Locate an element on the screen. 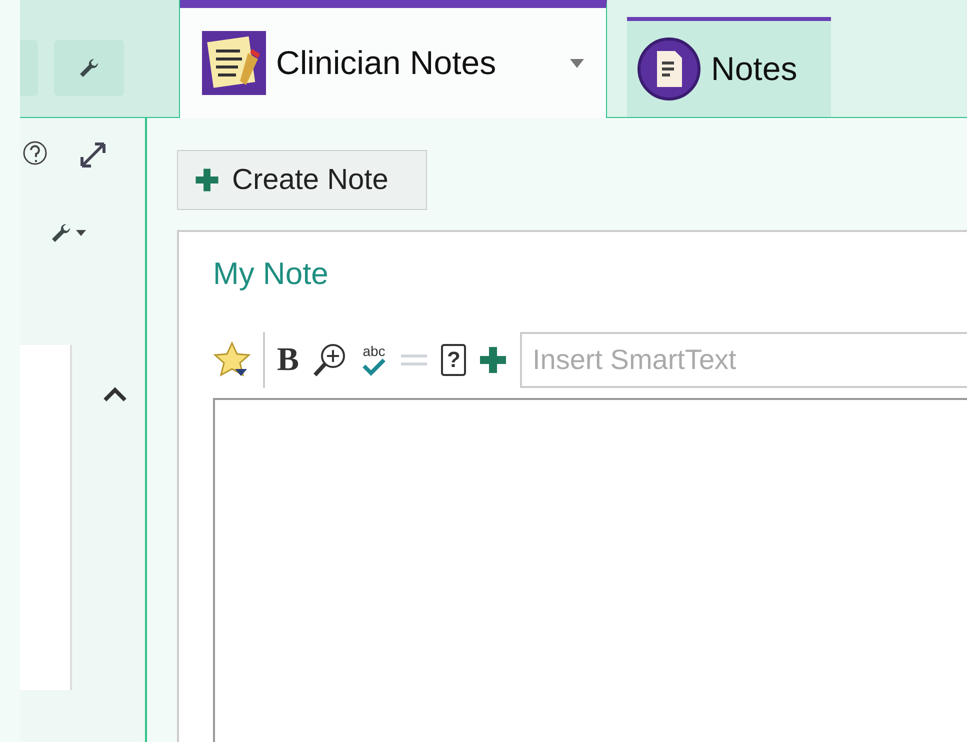 Image resolution: width=967 pixels, height=742 pixels. tab: Clinician Notes is located at coordinates (393, 59).